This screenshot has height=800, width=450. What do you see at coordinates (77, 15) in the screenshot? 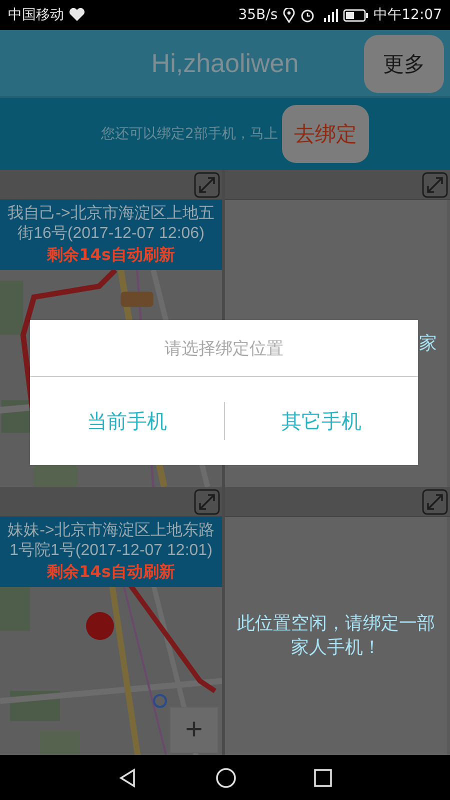
I see `heart-icon` at bounding box center [77, 15].